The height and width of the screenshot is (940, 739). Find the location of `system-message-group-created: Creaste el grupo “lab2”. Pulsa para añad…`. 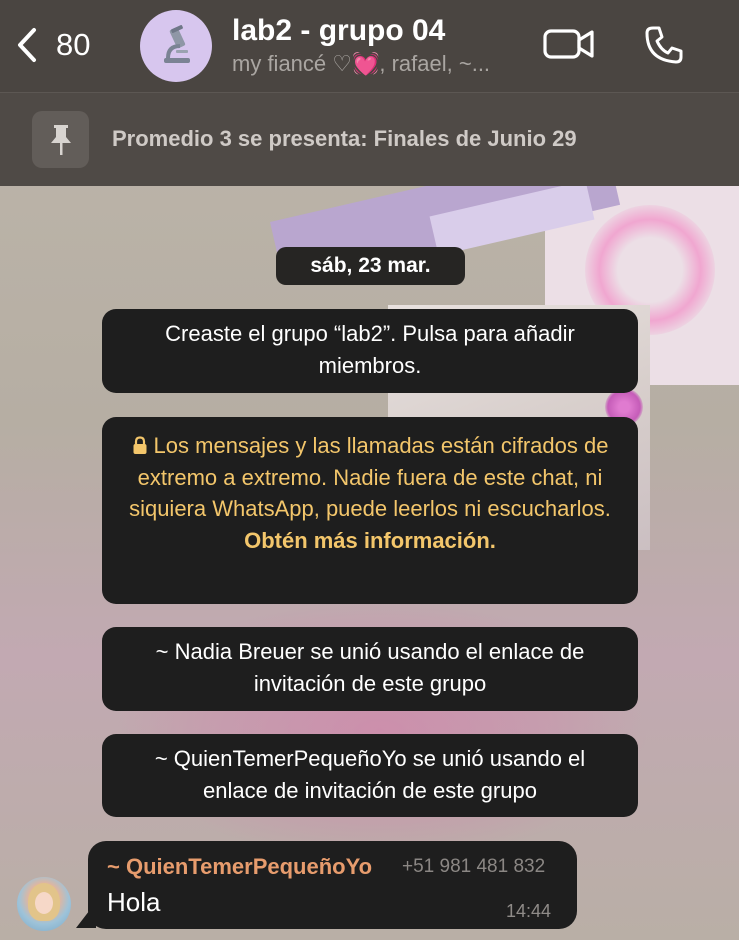

system-message-group-created: Creaste el grupo “lab2”. Pulsa para añad… is located at coordinates (370, 351).